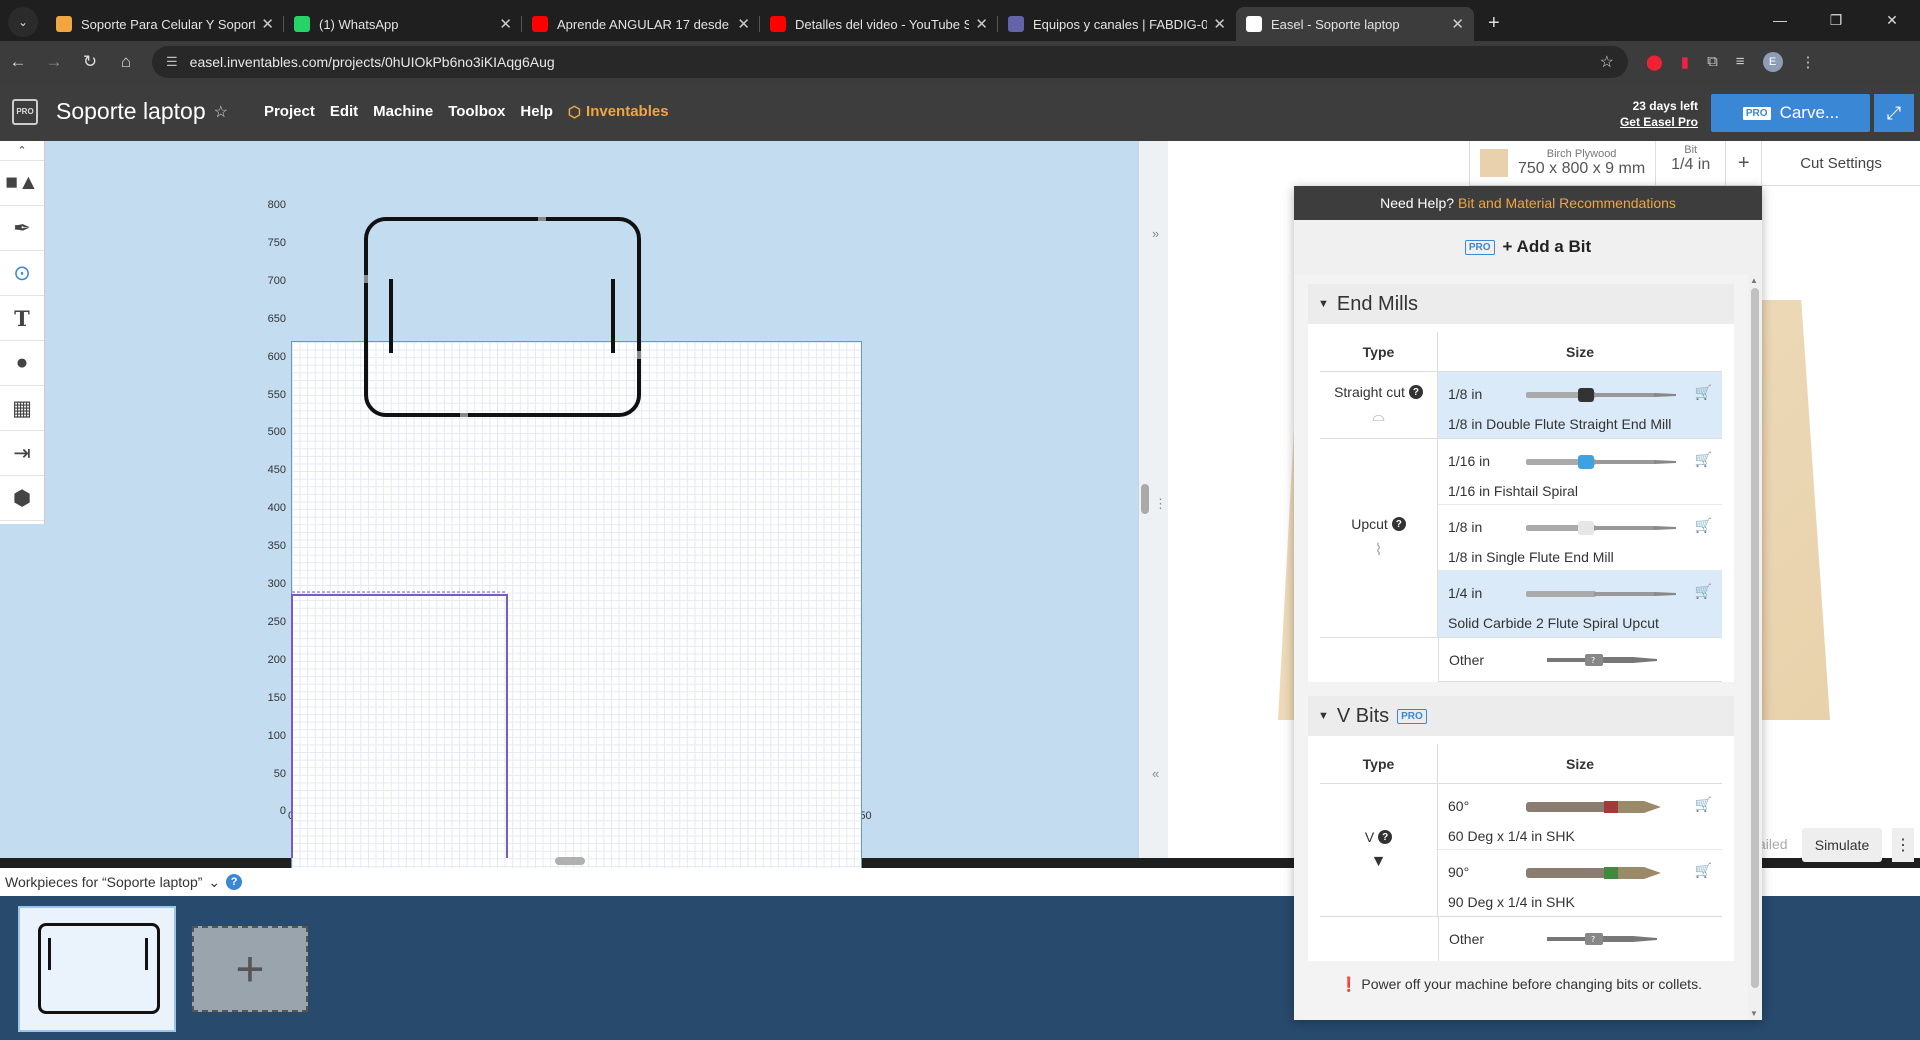 This screenshot has height=1040, width=1920. I want to click on browser-menu-icon: ⋮, so click(1808, 62).